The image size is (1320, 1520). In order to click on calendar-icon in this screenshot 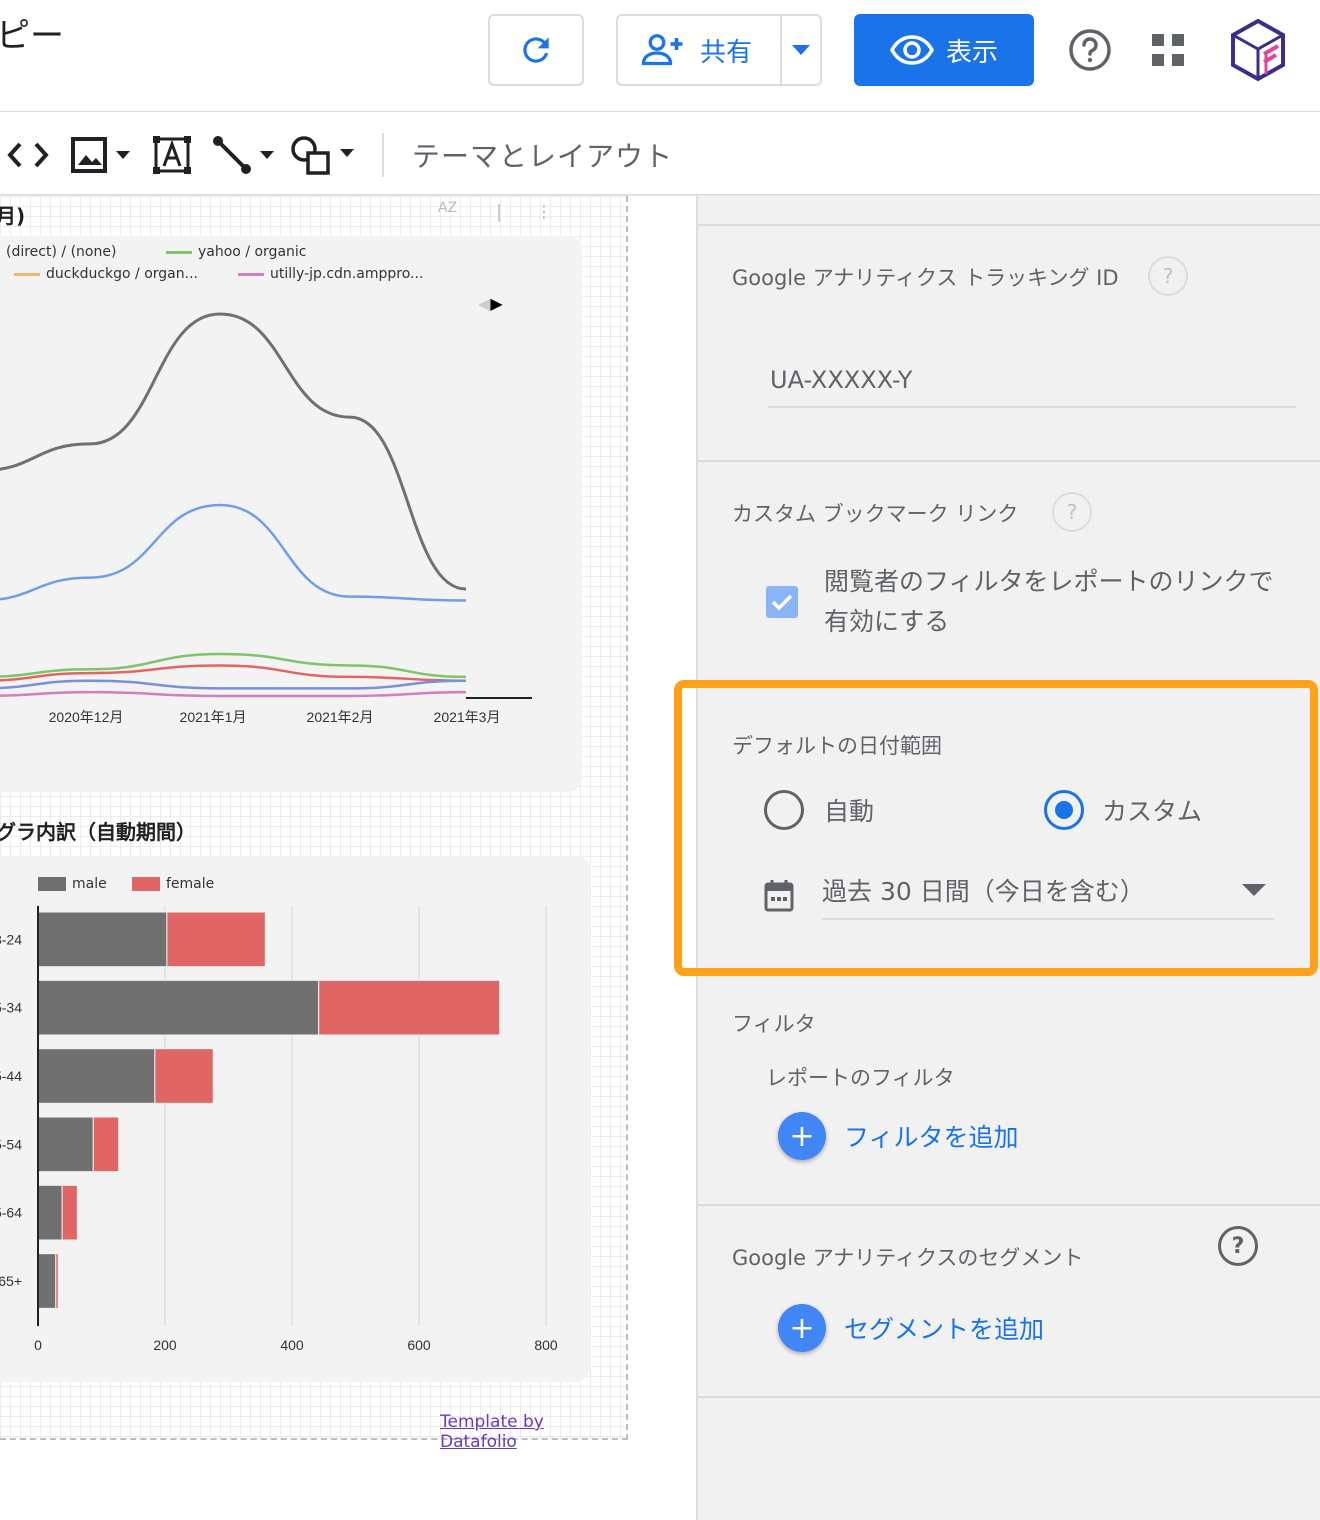, I will do `click(779, 896)`.